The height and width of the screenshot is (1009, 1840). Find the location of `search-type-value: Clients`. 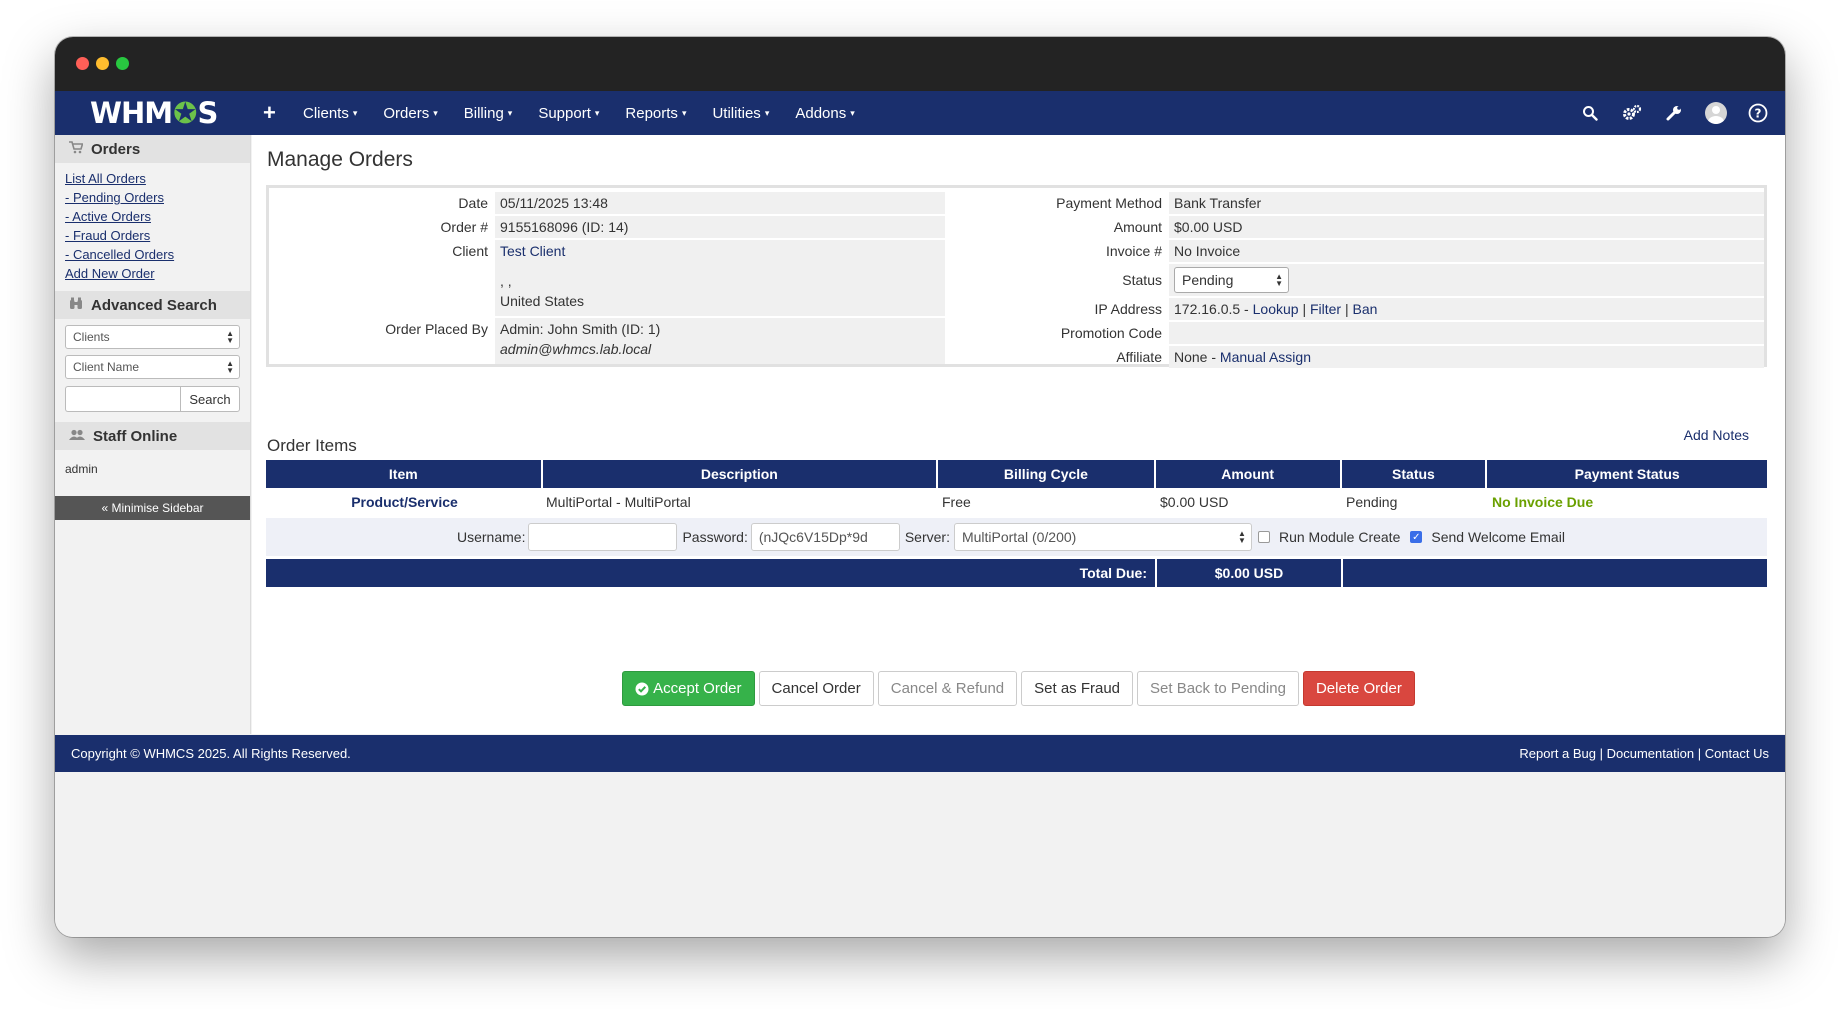

search-type-value: Clients is located at coordinates (91, 337).